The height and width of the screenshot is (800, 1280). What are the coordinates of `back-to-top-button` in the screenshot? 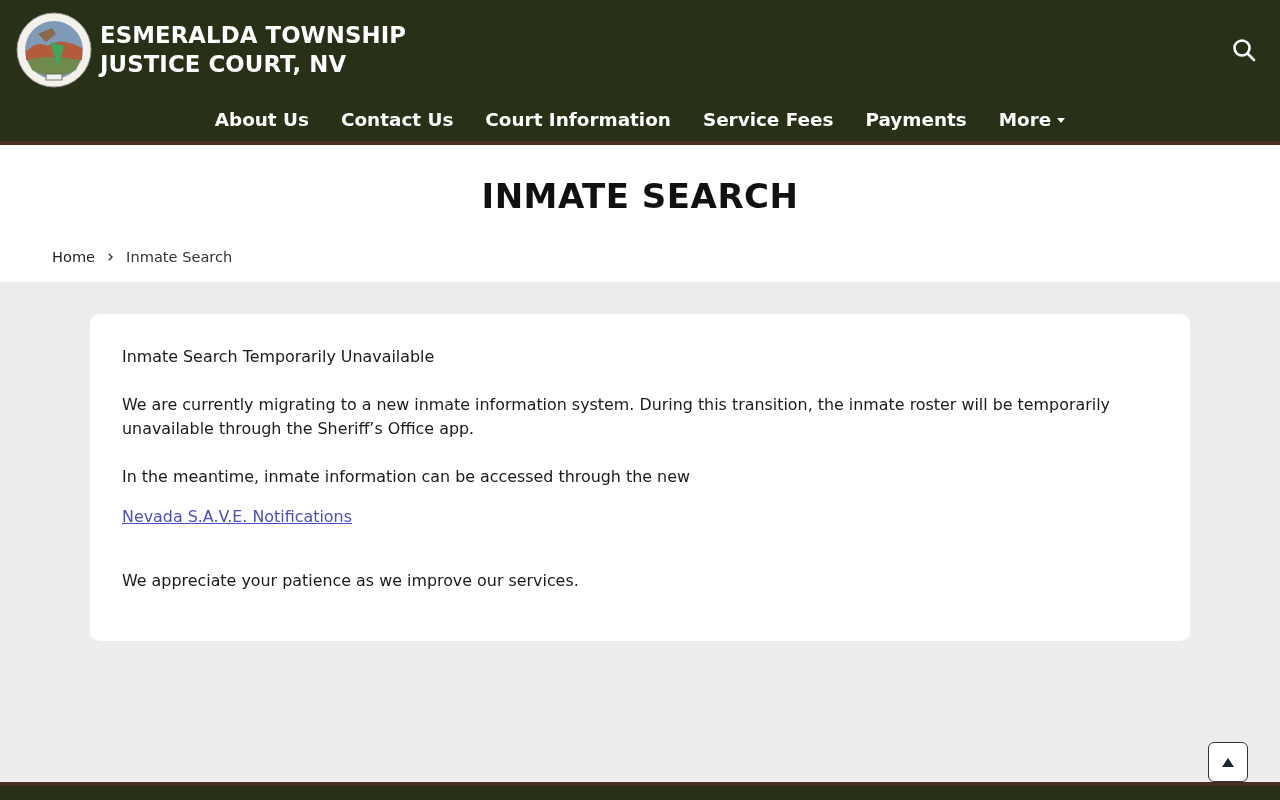 It's located at (1228, 762).